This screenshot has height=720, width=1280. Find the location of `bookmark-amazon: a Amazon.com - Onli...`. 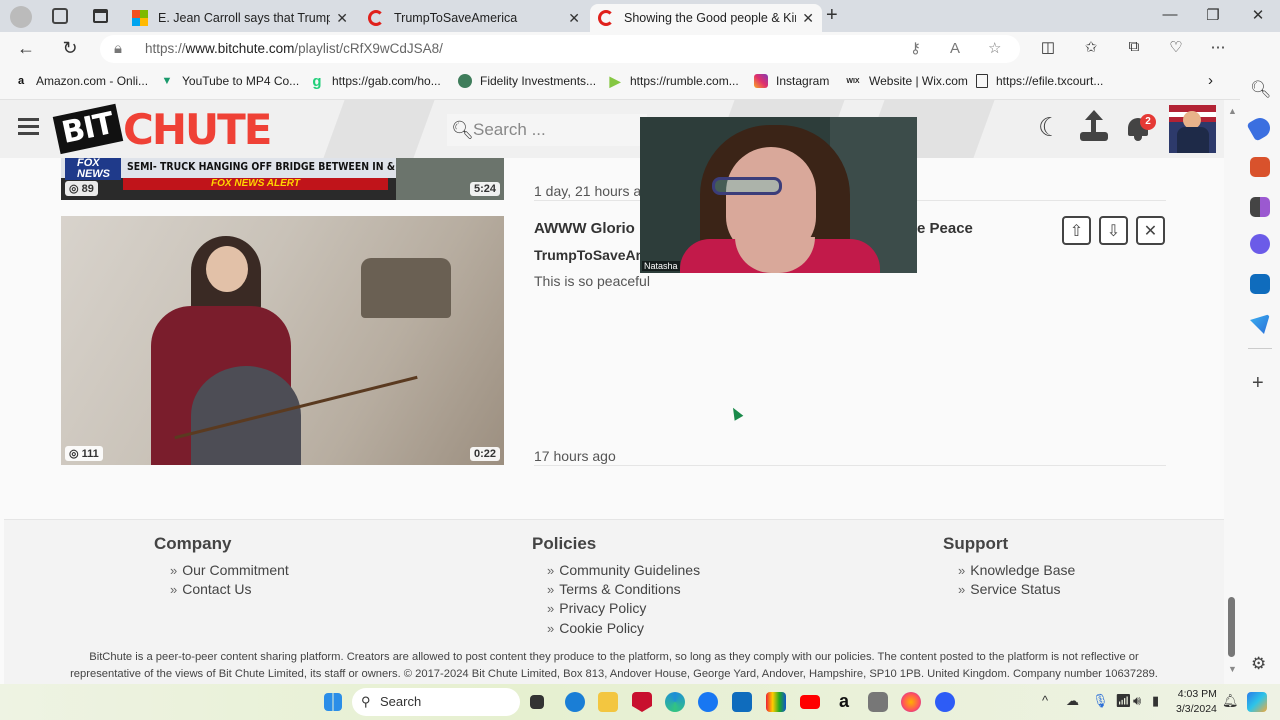

bookmark-amazon: a Amazon.com - Onli... is located at coordinates (81, 81).